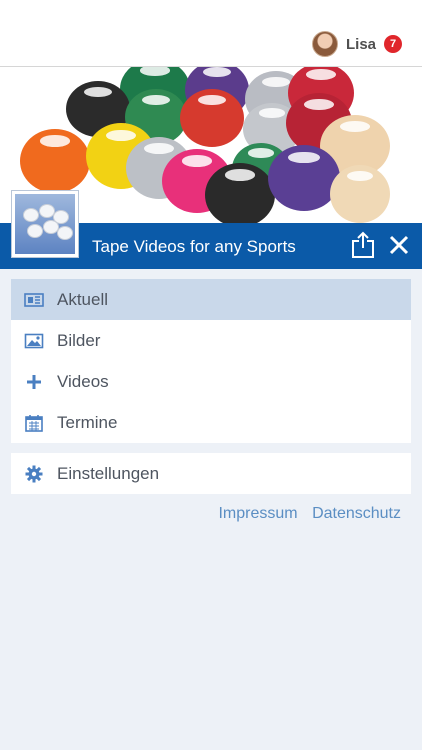 This screenshot has height=750, width=422. Describe the element at coordinates (34, 473) in the screenshot. I see `gear-icon` at that location.